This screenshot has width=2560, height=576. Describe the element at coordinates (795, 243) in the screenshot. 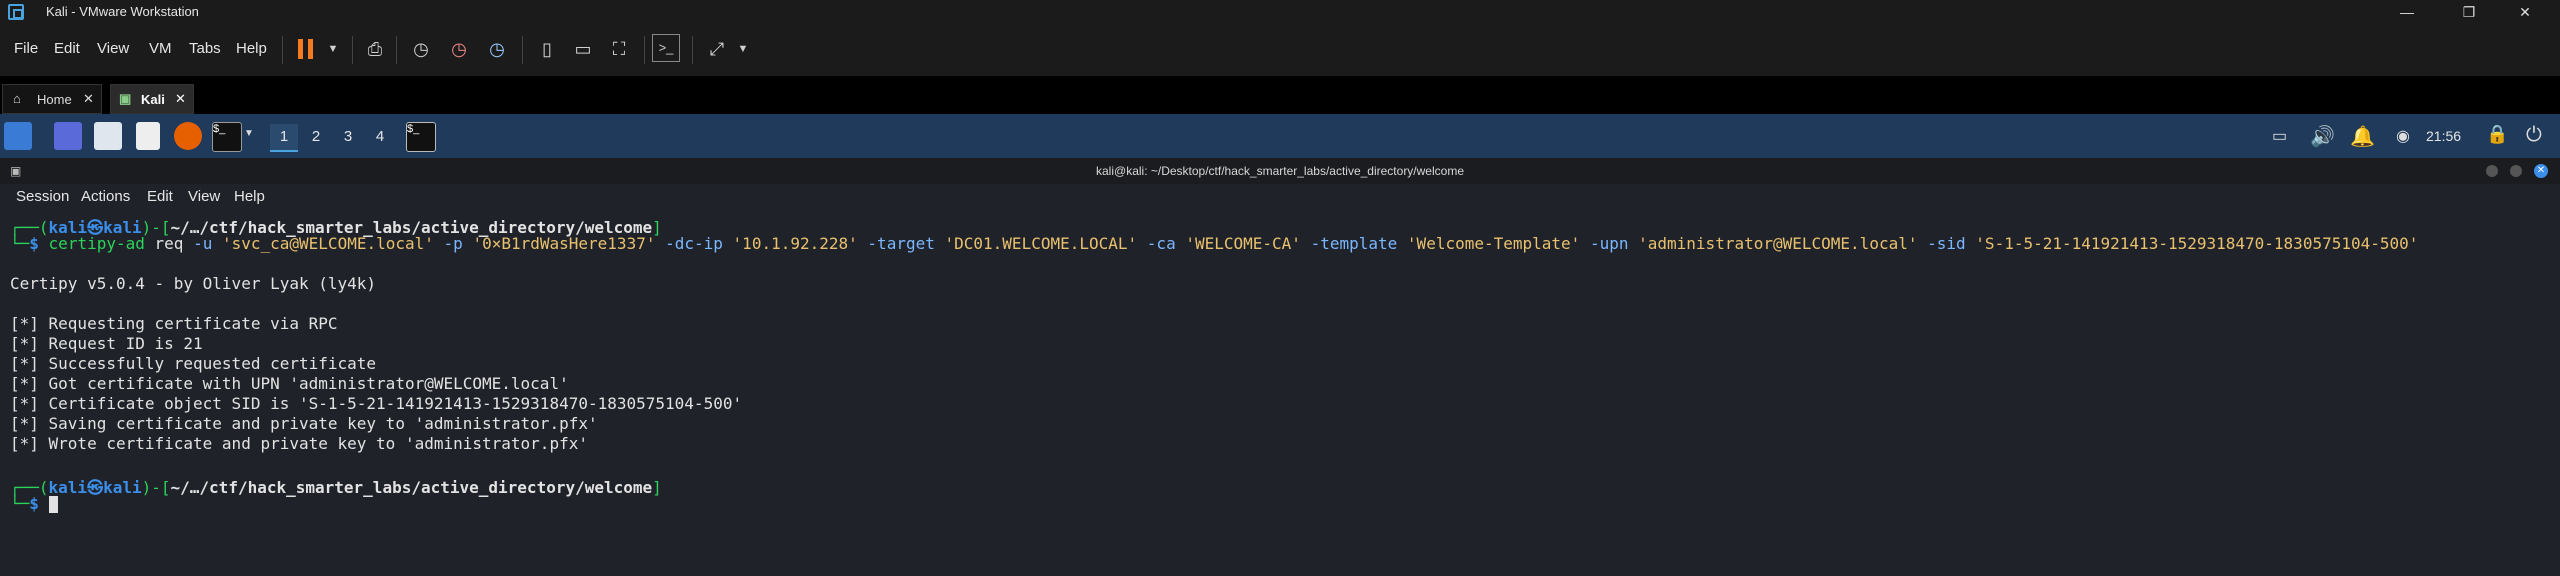

I see `arg-value: '10.1.92.228'` at that location.